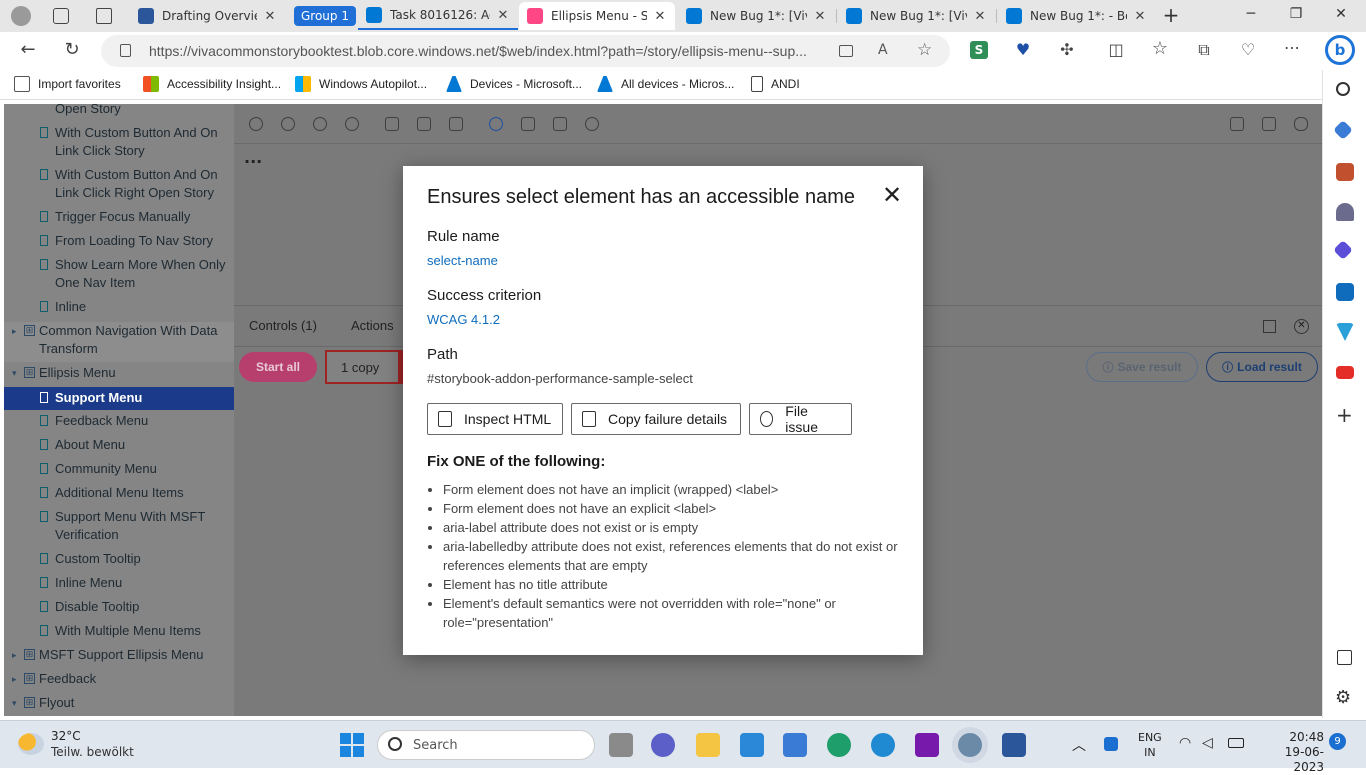 The height and width of the screenshot is (775, 1366). What do you see at coordinates (592, 124) in the screenshot?
I see `accessibility-icon` at bounding box center [592, 124].